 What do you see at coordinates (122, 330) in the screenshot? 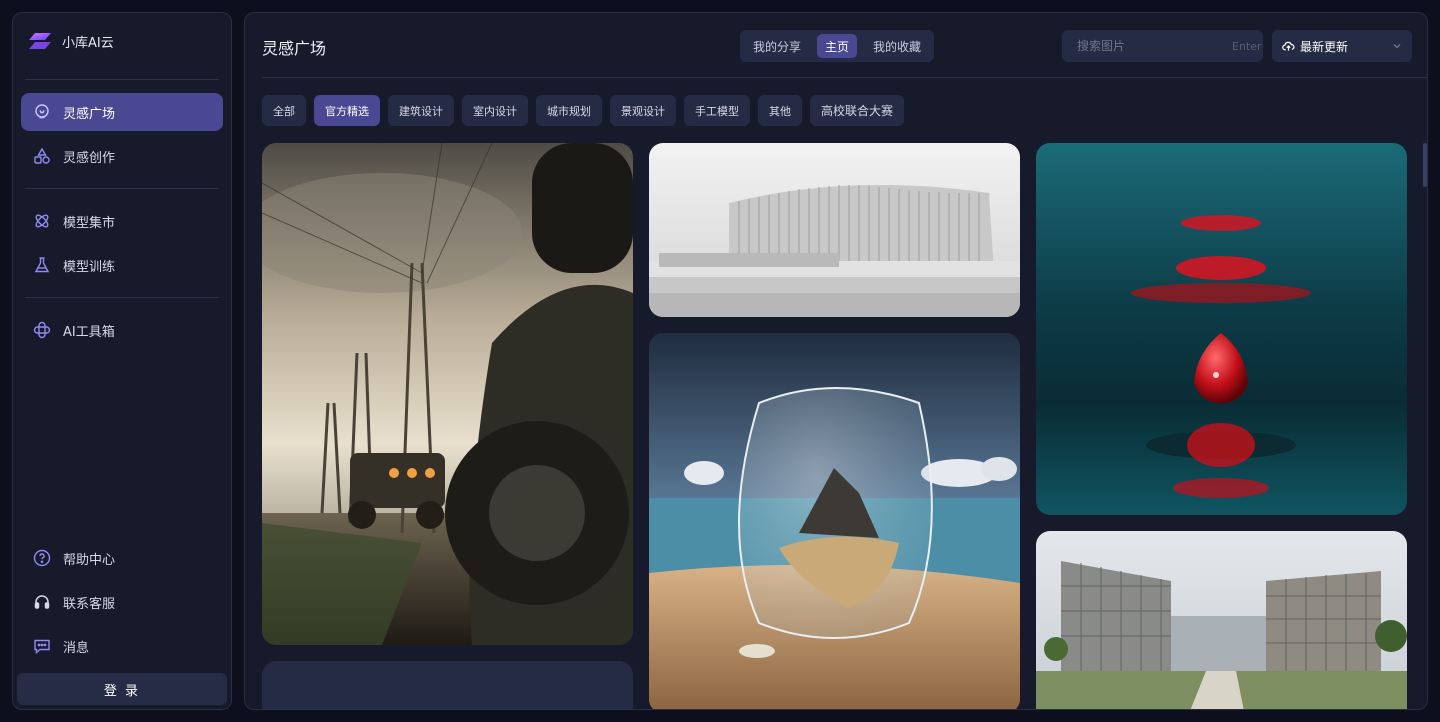
I see `sidebar-item-ai-toolbox: AI工具箱` at bounding box center [122, 330].